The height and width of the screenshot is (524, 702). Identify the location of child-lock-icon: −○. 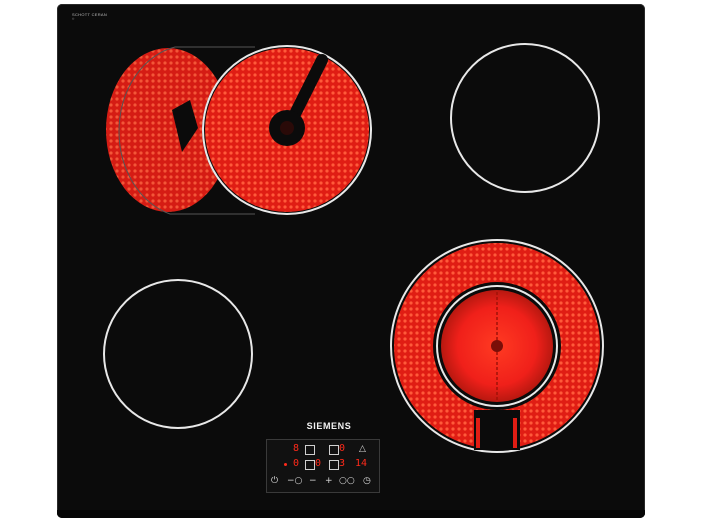
(294, 481).